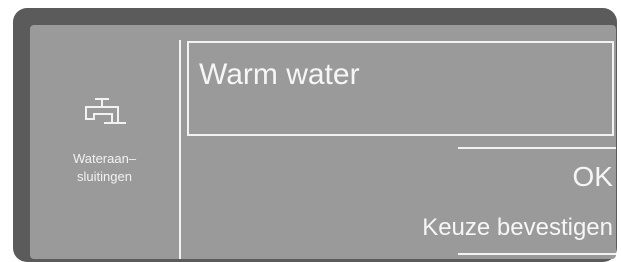 The width and height of the screenshot is (621, 262). What do you see at coordinates (105, 111) in the screenshot?
I see `water-tap-icon` at bounding box center [105, 111].